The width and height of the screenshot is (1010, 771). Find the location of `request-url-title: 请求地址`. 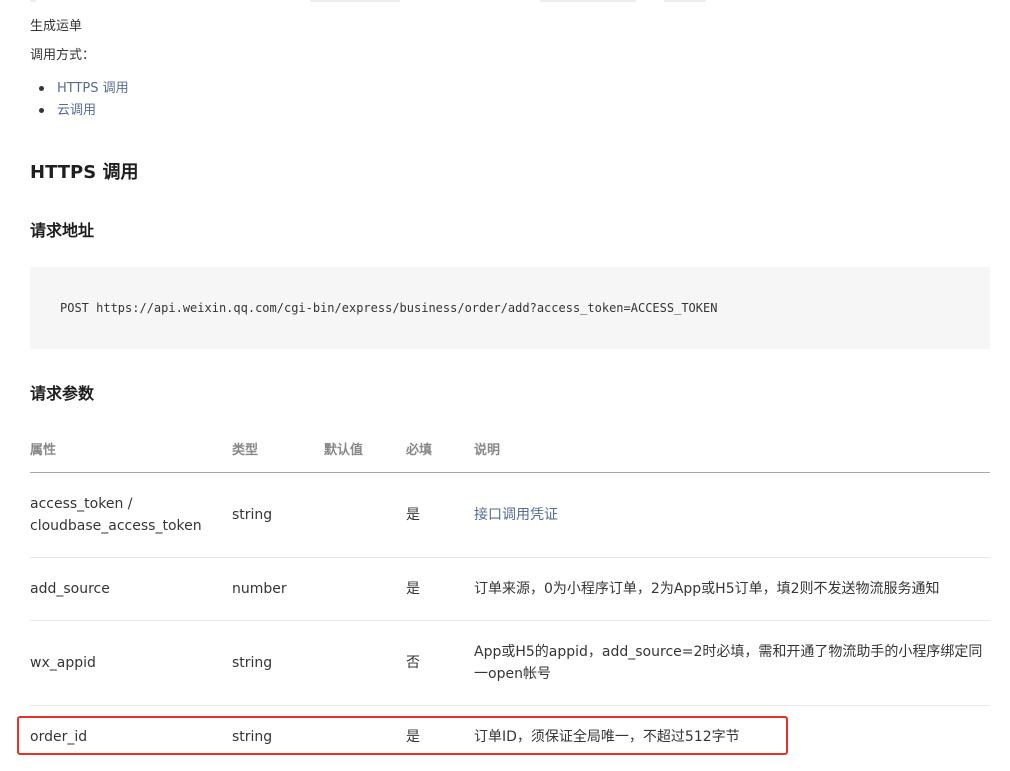

request-url-title: 请求地址 is located at coordinates (62, 230).